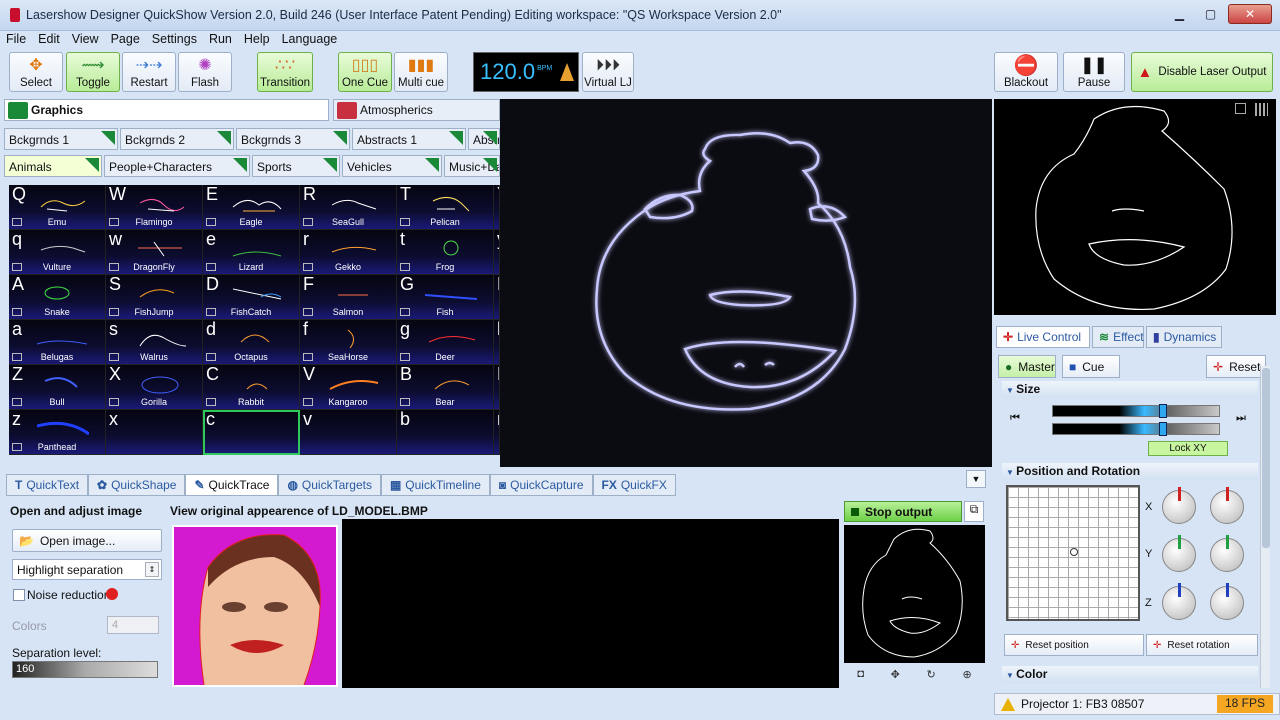  I want to click on cue-cell: C Rabbit, so click(251, 387).